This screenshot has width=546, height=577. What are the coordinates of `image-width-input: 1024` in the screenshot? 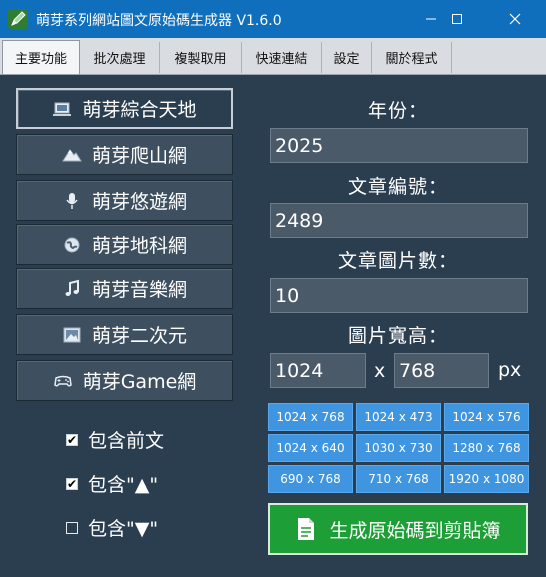 It's located at (318, 370).